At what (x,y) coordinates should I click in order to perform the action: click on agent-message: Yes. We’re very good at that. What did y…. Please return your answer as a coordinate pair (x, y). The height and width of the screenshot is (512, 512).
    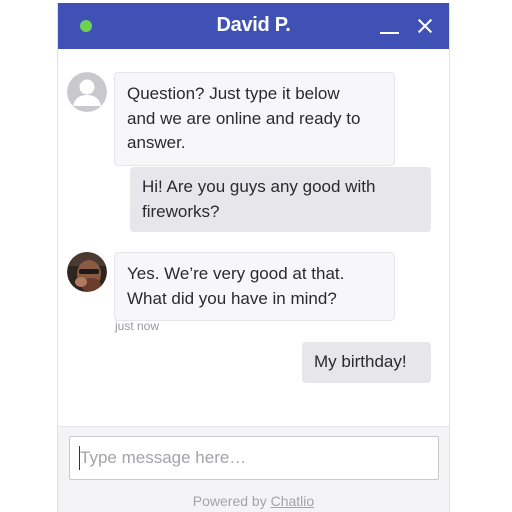
    Looking at the image, I should click on (254, 286).